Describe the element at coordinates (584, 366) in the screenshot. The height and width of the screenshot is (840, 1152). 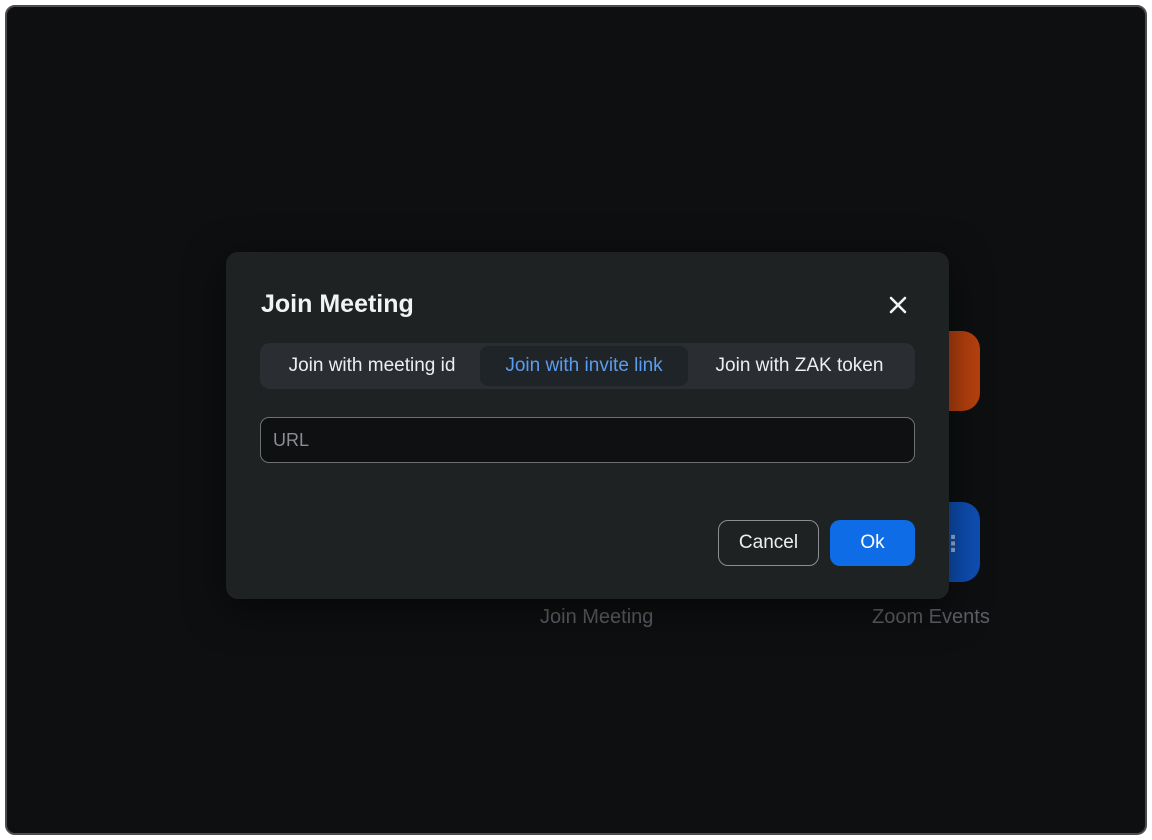
I see `tab-invite-link: Join with invite link` at that location.